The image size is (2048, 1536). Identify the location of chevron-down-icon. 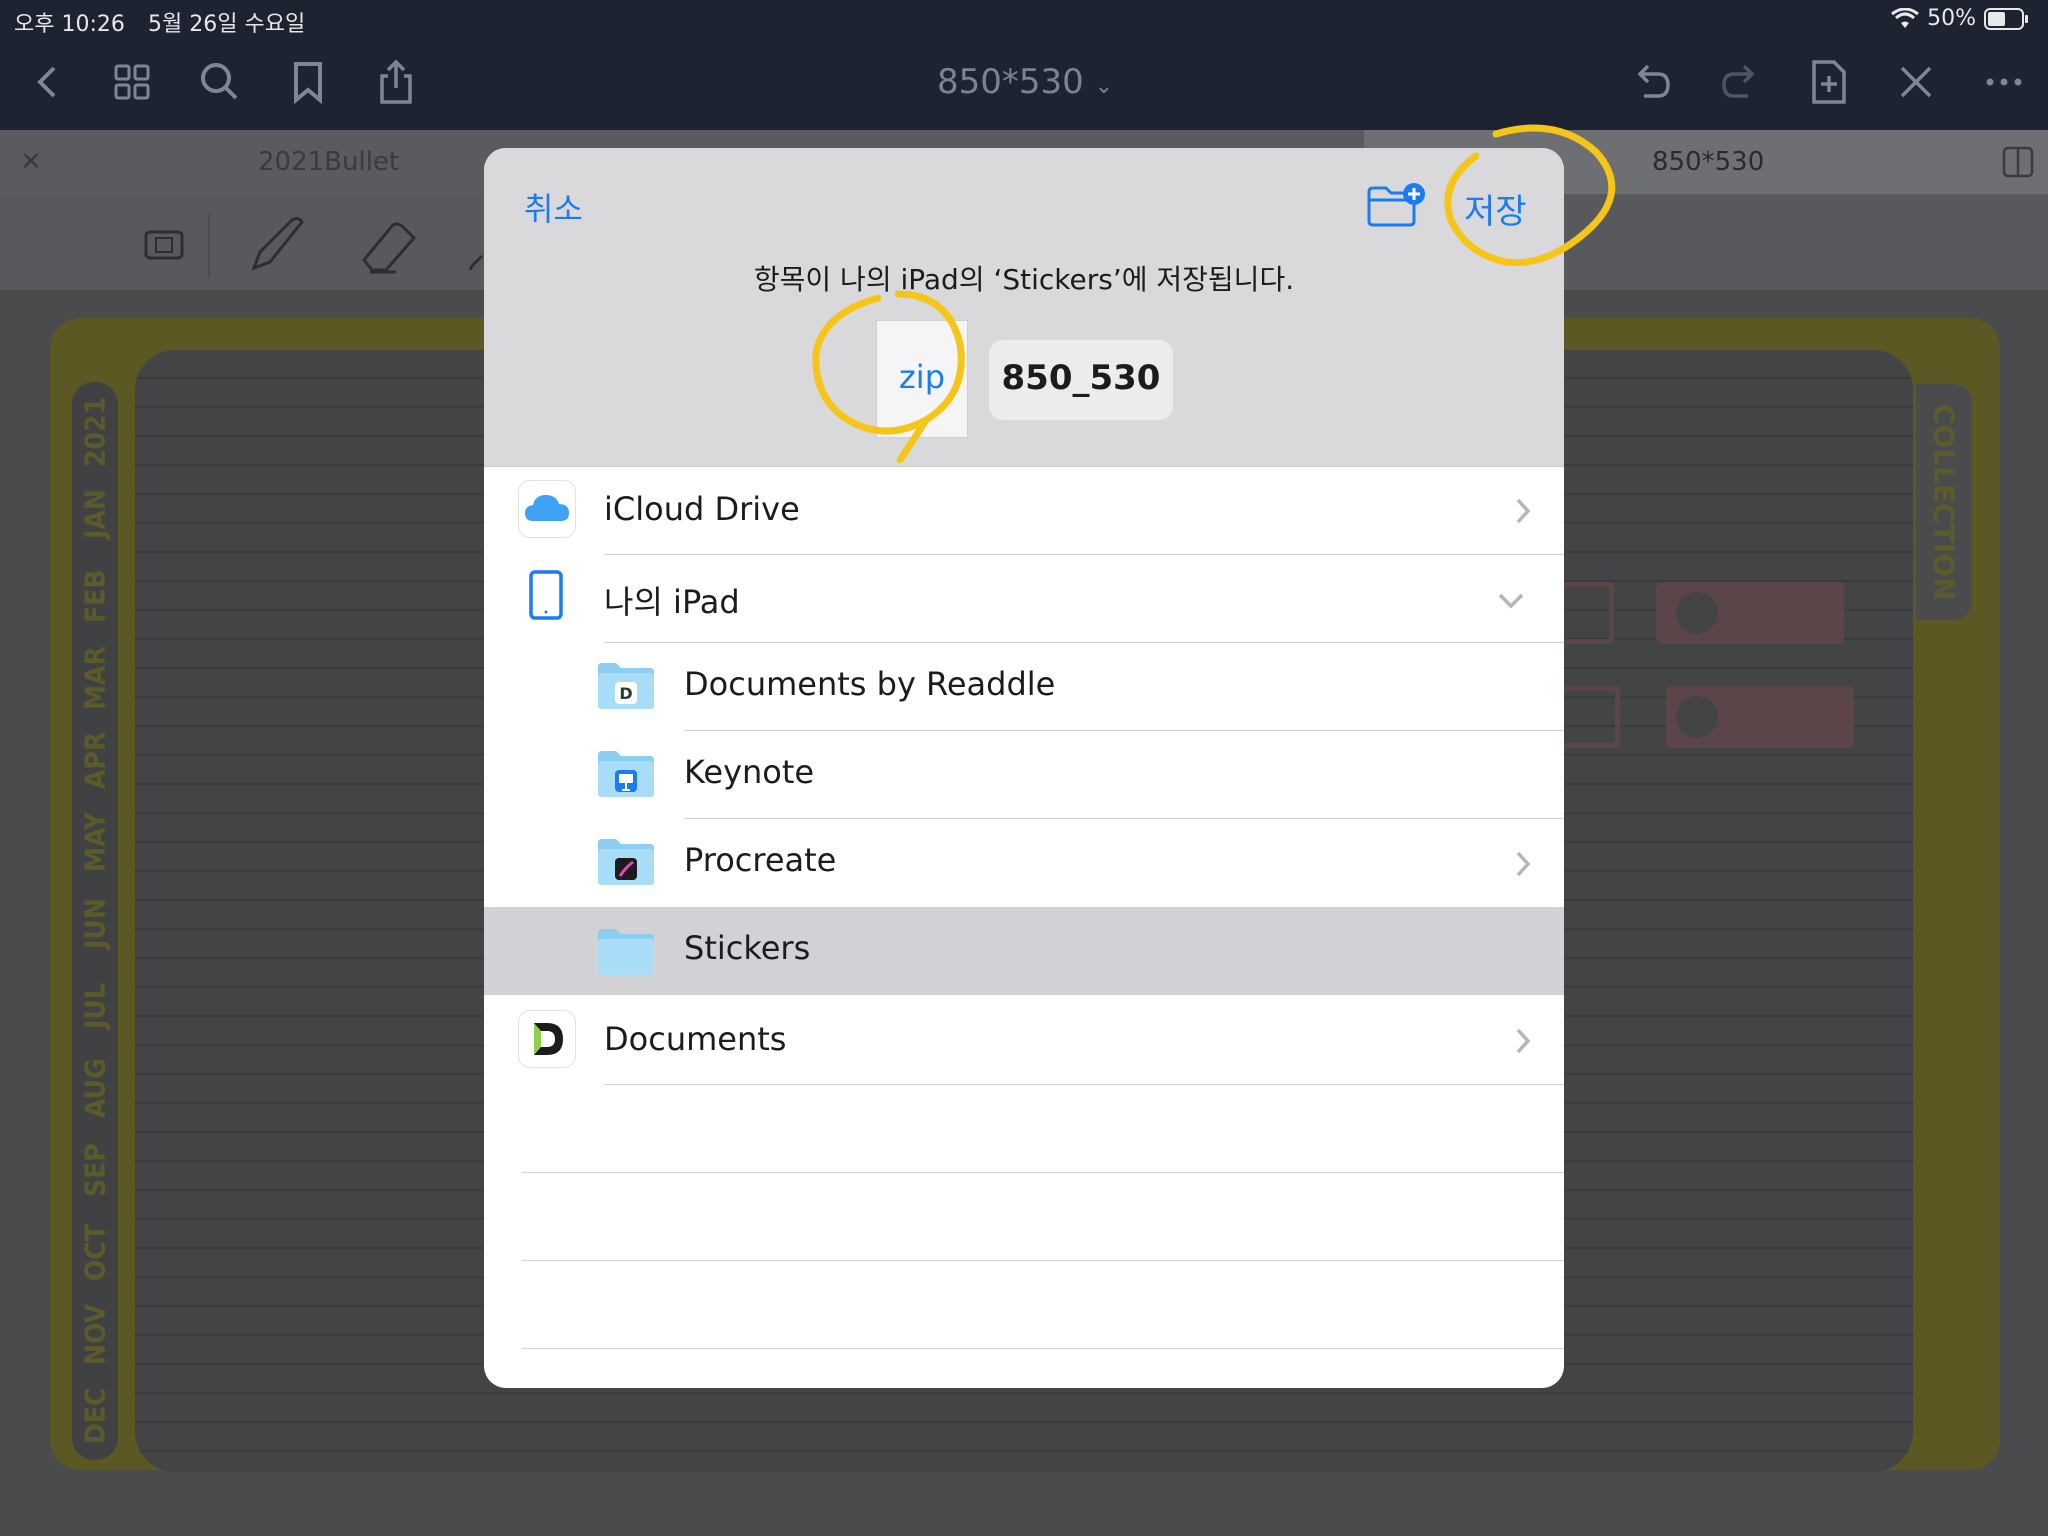
(1511, 601).